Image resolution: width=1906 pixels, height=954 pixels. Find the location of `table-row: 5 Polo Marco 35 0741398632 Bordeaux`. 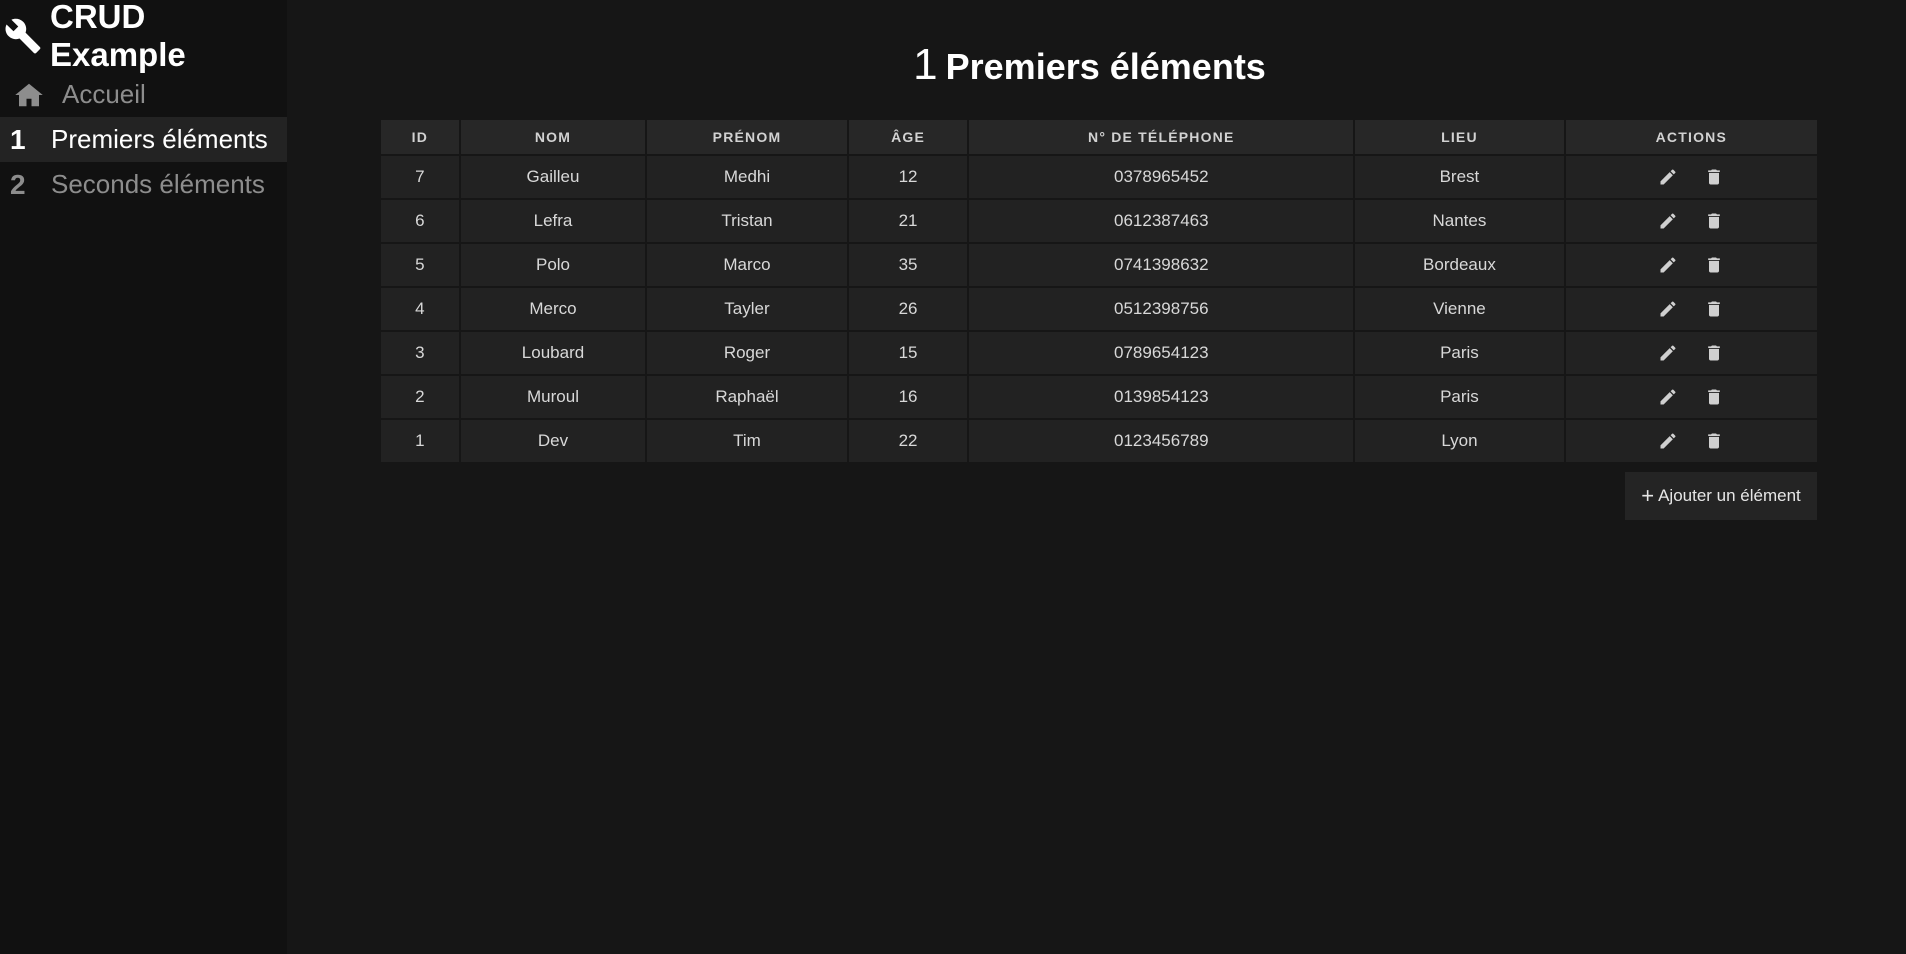

table-row: 5 Polo Marco 35 0741398632 Bordeaux is located at coordinates (1099, 265).